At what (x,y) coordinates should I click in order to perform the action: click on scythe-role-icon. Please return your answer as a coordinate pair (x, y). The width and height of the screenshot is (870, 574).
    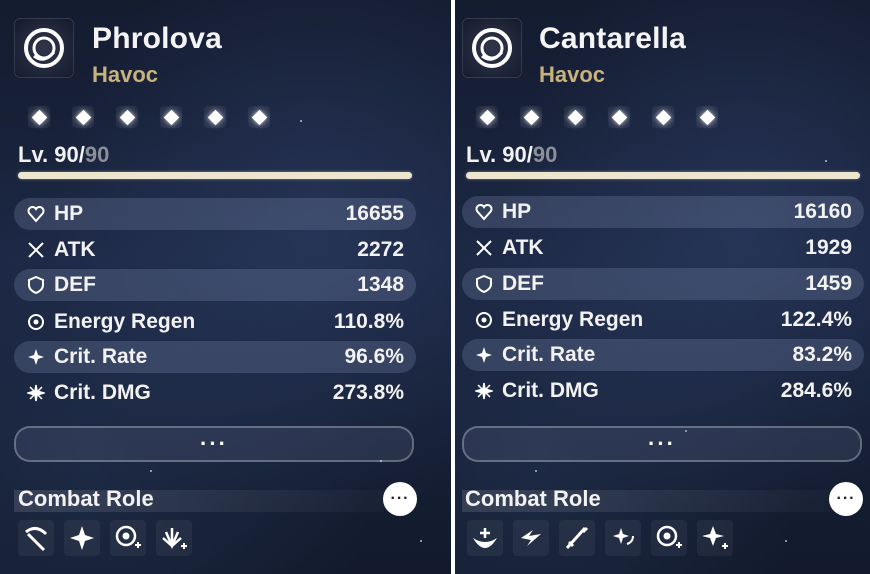
    Looking at the image, I should click on (36, 538).